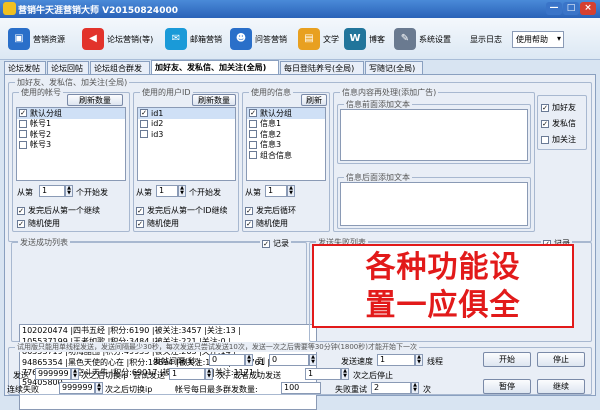 Image resolution: width=600 pixels, height=410 pixels. What do you see at coordinates (558, 139) in the screenshot?
I see `action-follow: 加关注` at bounding box center [558, 139].